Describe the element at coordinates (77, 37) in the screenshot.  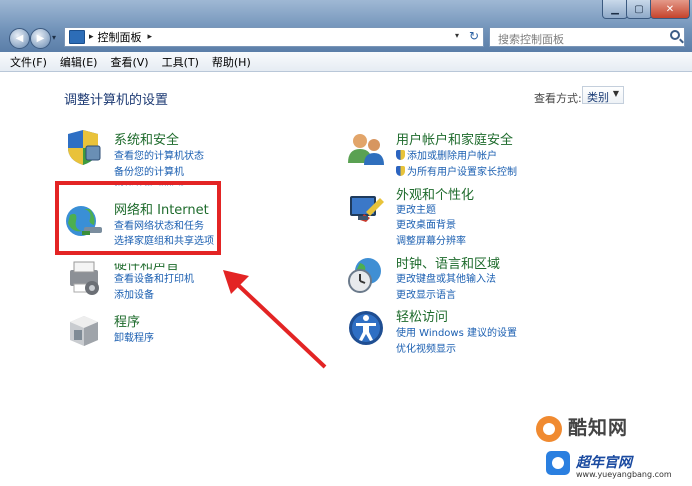
I see `control-panel-icon` at that location.